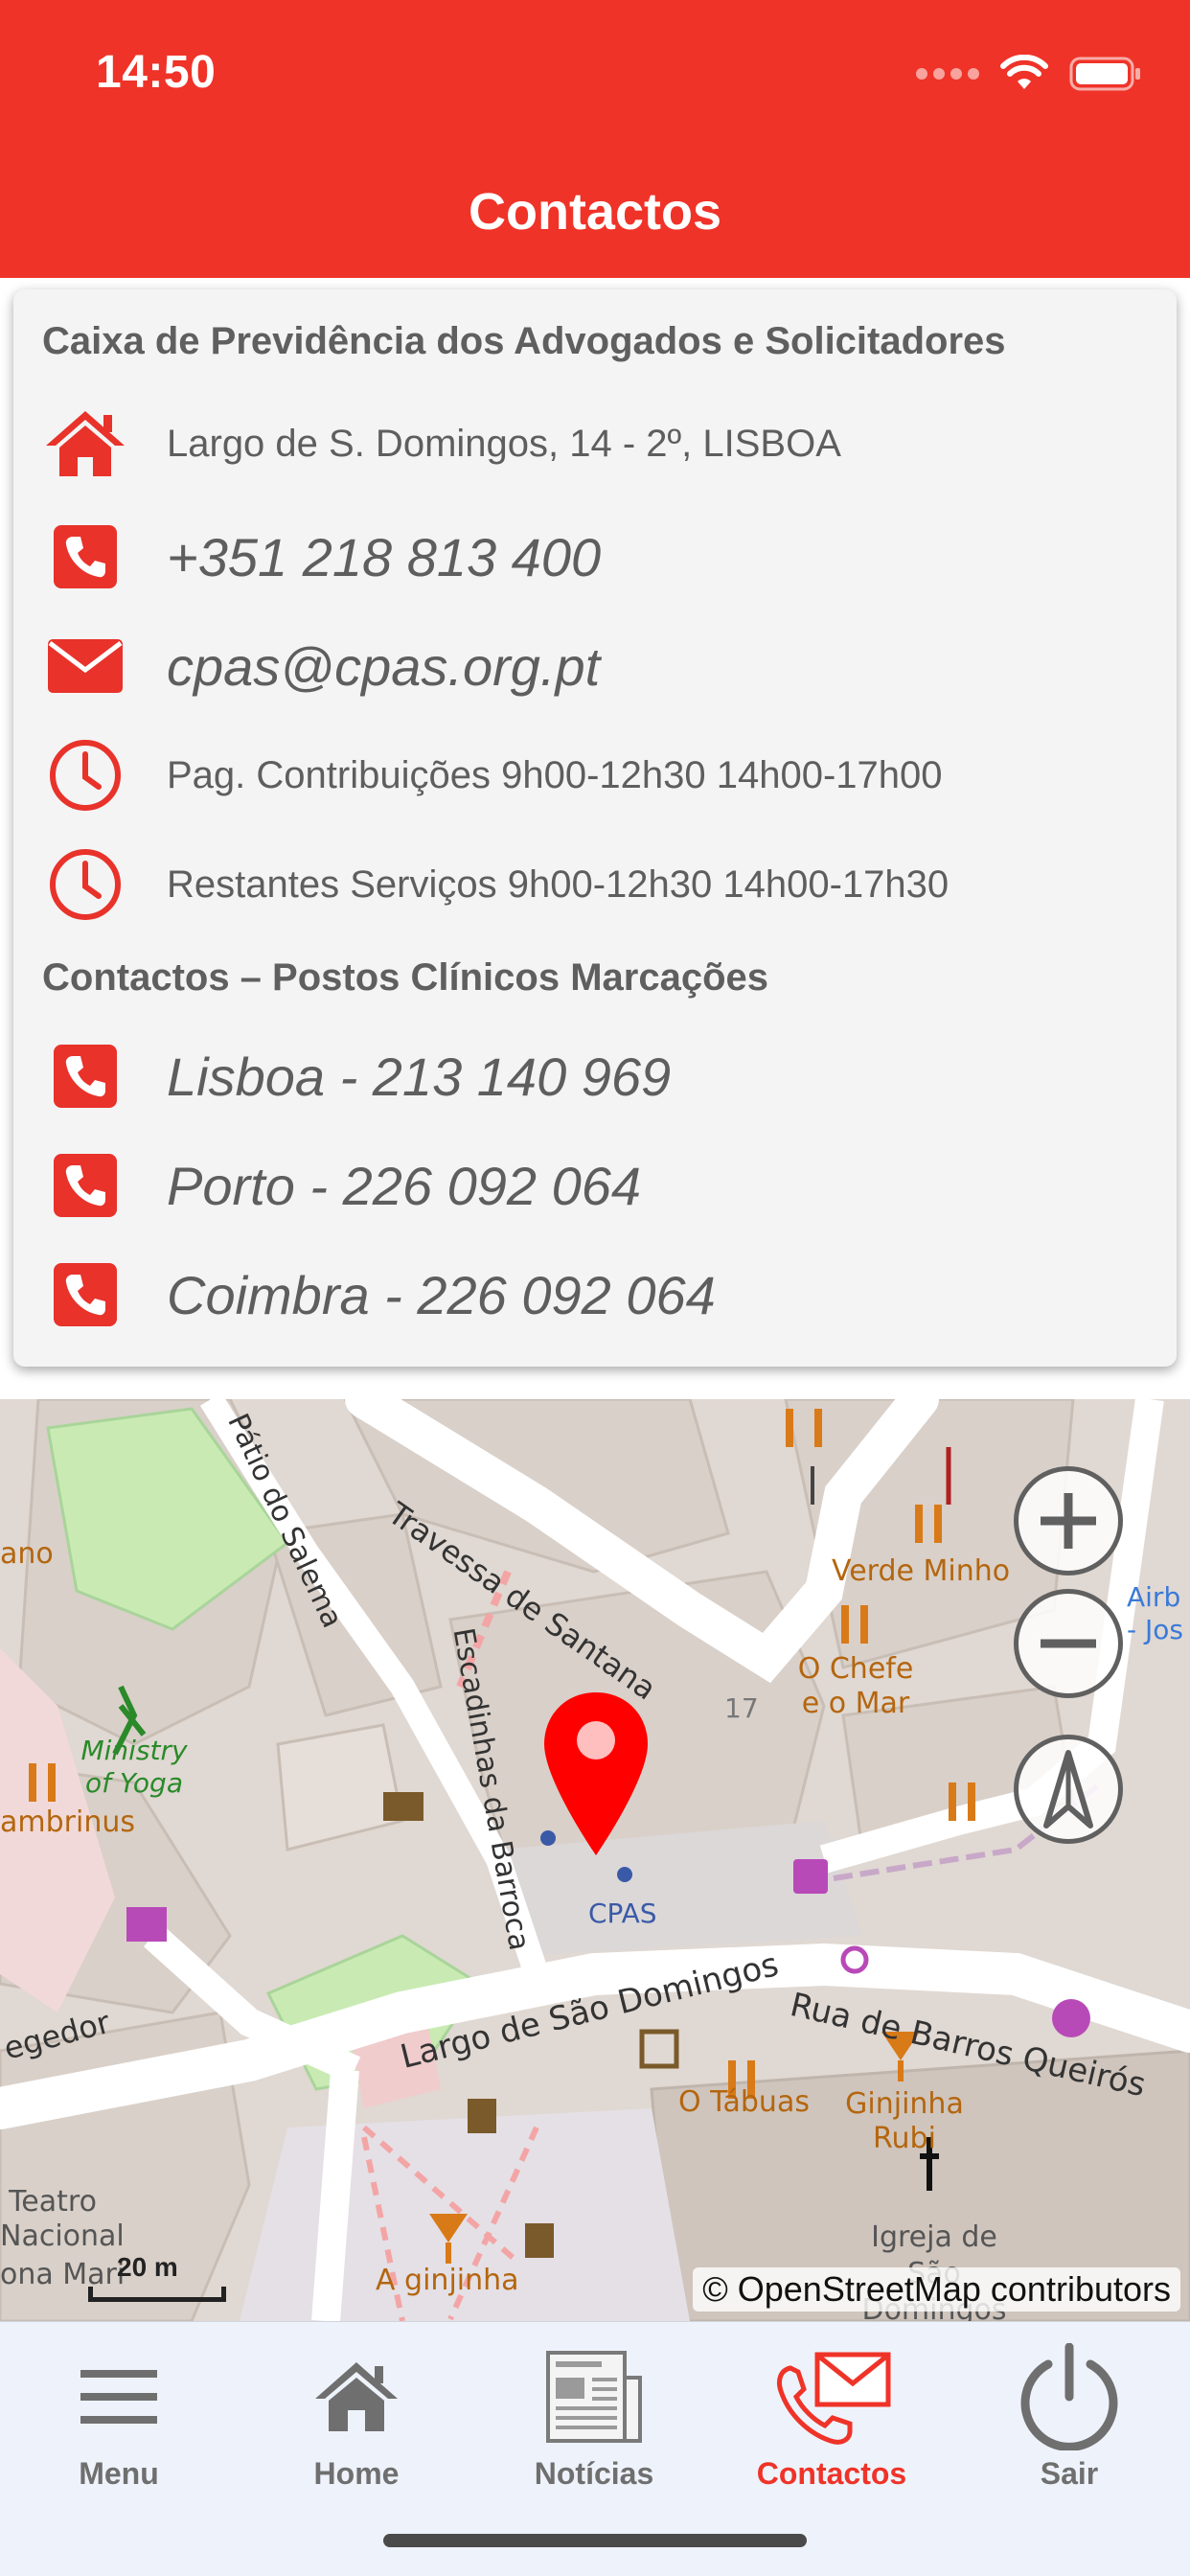 This screenshot has width=1190, height=2576. I want to click on clinic-coimbra-row: Coimbra - 226 092 064, so click(600, 1295).